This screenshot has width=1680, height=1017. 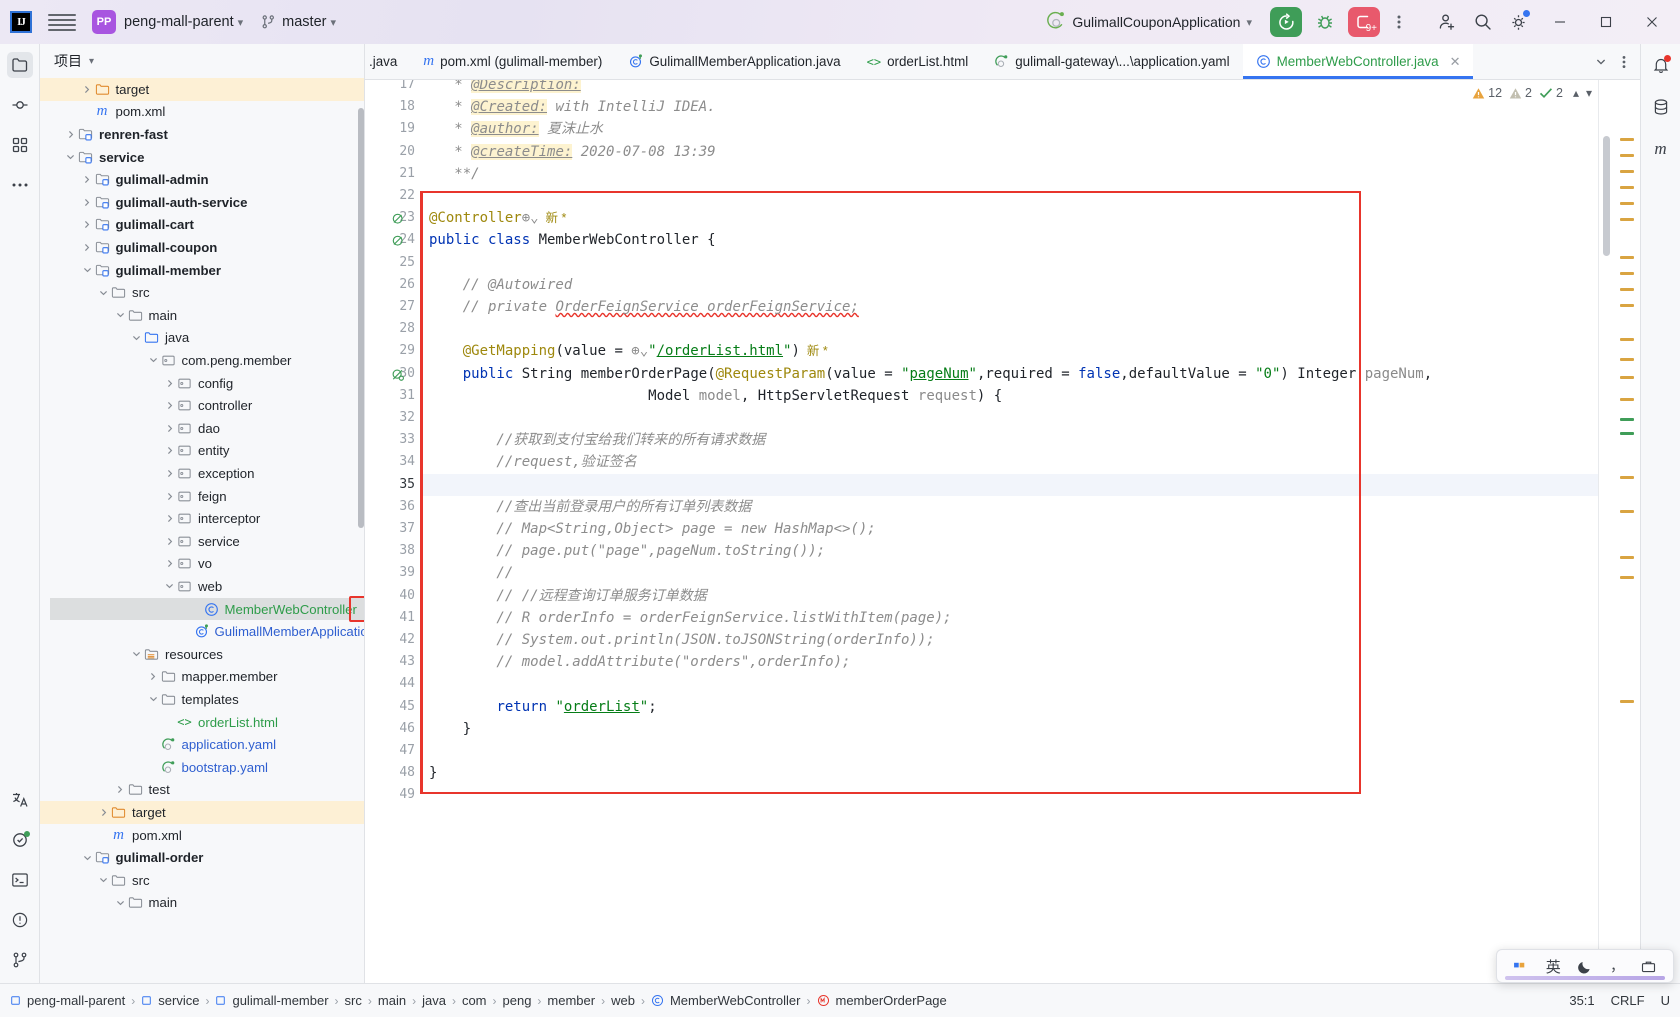 I want to click on tree-item-java: java, so click(x=202, y=338).